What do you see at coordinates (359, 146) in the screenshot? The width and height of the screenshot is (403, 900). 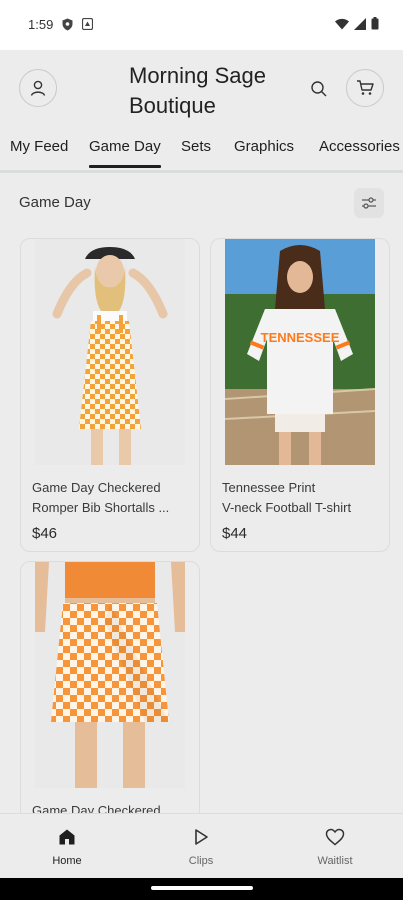 I see `tab-accessories: Accessories` at bounding box center [359, 146].